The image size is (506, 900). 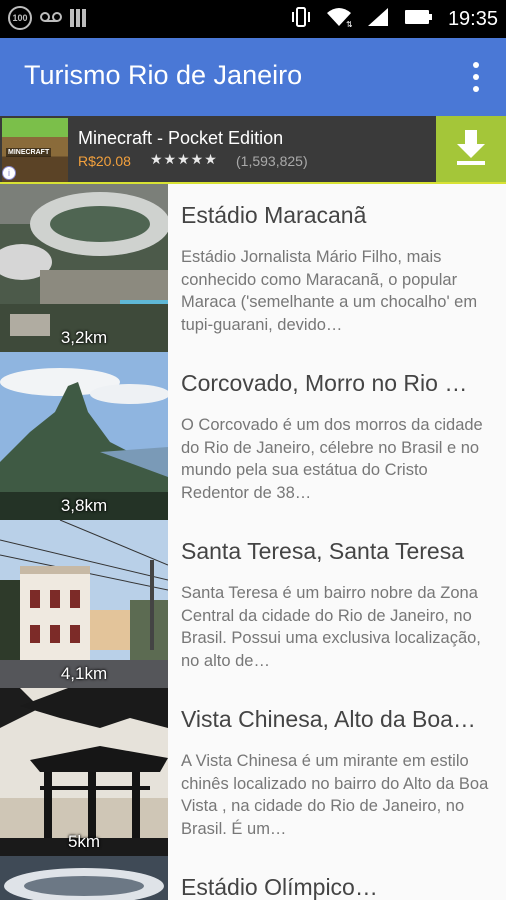 What do you see at coordinates (184, 159) in the screenshot?
I see `ad-rating-stars: ★★★★★` at bounding box center [184, 159].